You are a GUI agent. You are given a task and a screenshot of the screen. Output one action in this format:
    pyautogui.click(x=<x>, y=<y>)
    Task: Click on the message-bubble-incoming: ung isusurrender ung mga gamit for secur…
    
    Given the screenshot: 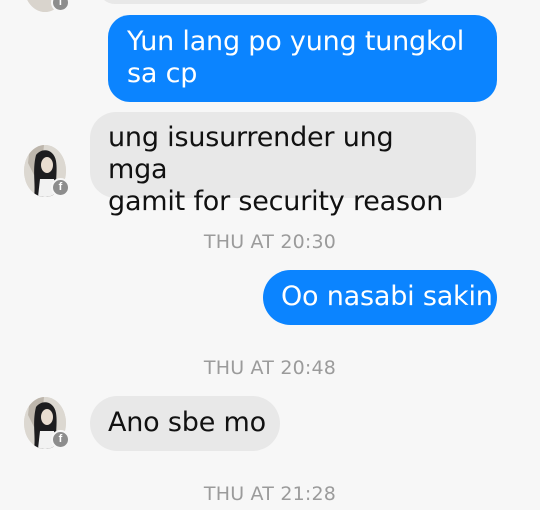 What is the action you would take?
    pyautogui.click(x=283, y=164)
    